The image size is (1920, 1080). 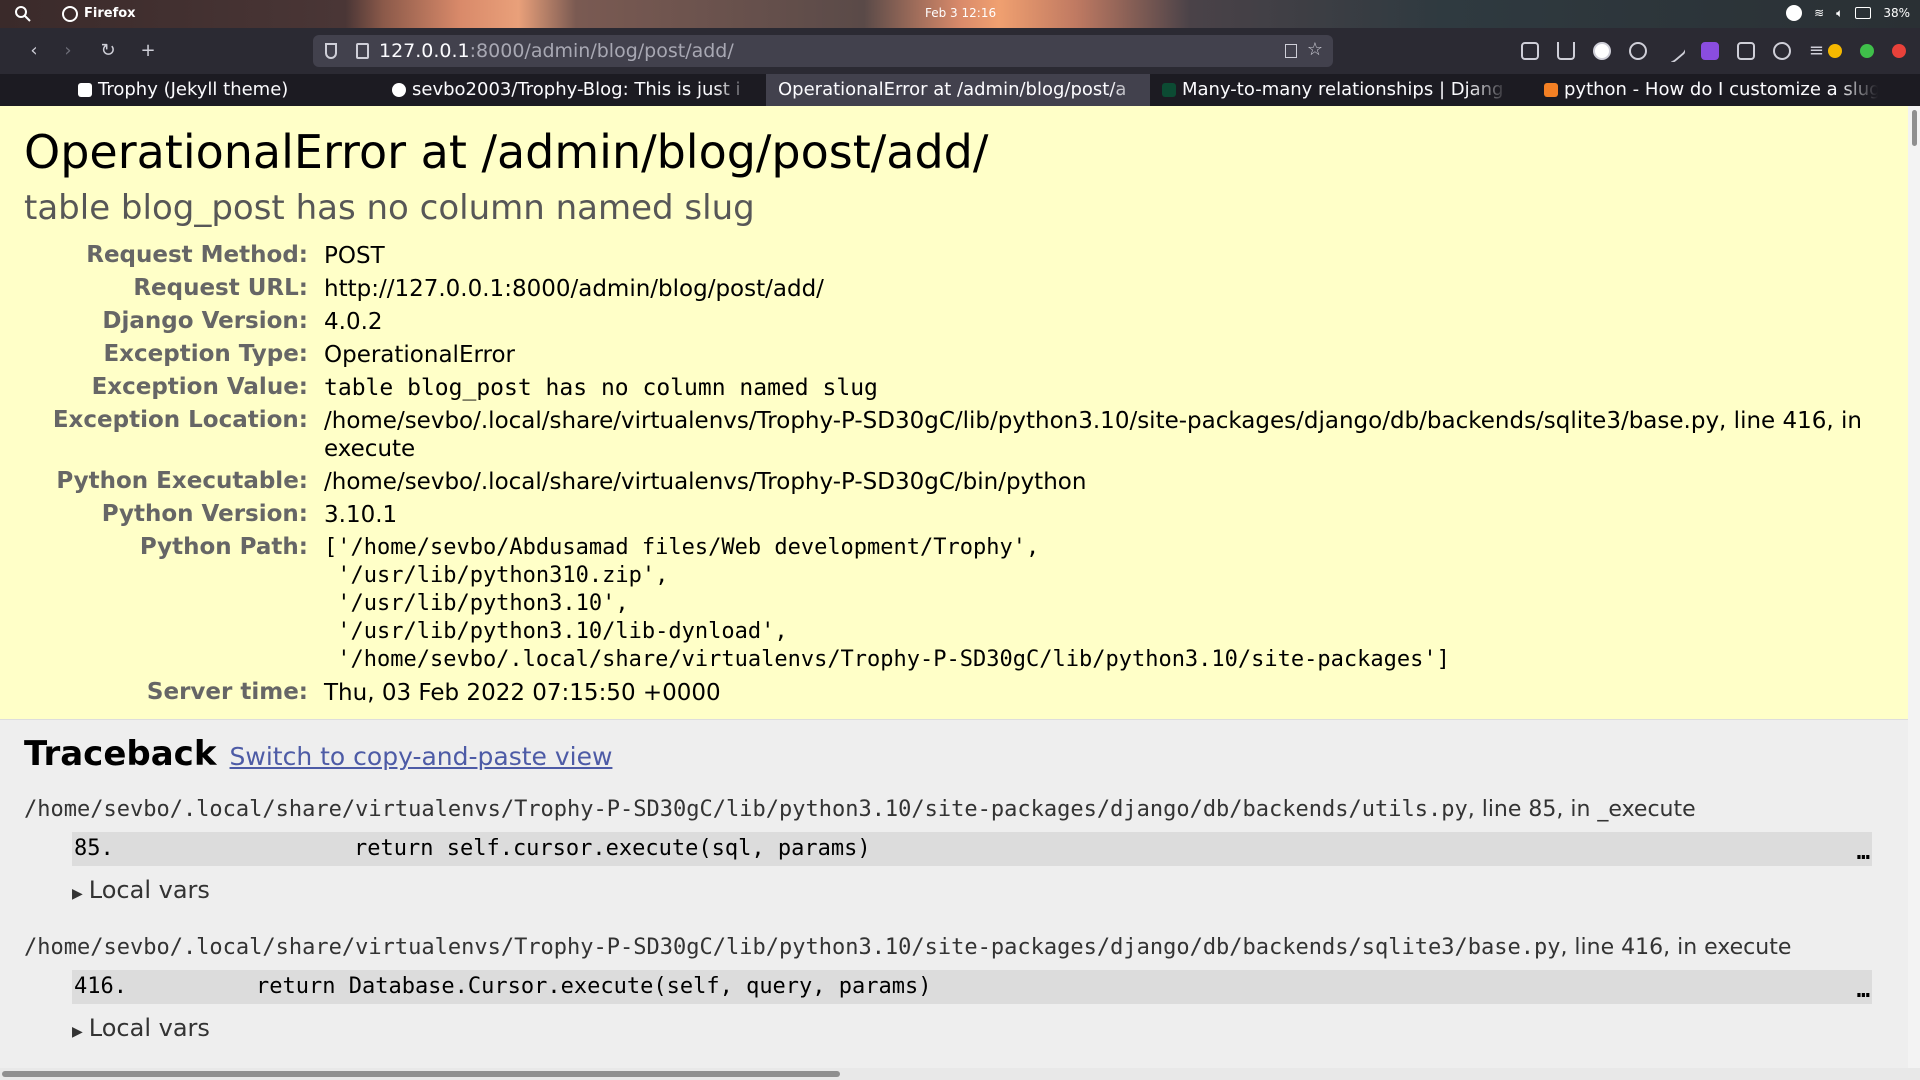 What do you see at coordinates (1794, 13) in the screenshot?
I see `check-icon` at bounding box center [1794, 13].